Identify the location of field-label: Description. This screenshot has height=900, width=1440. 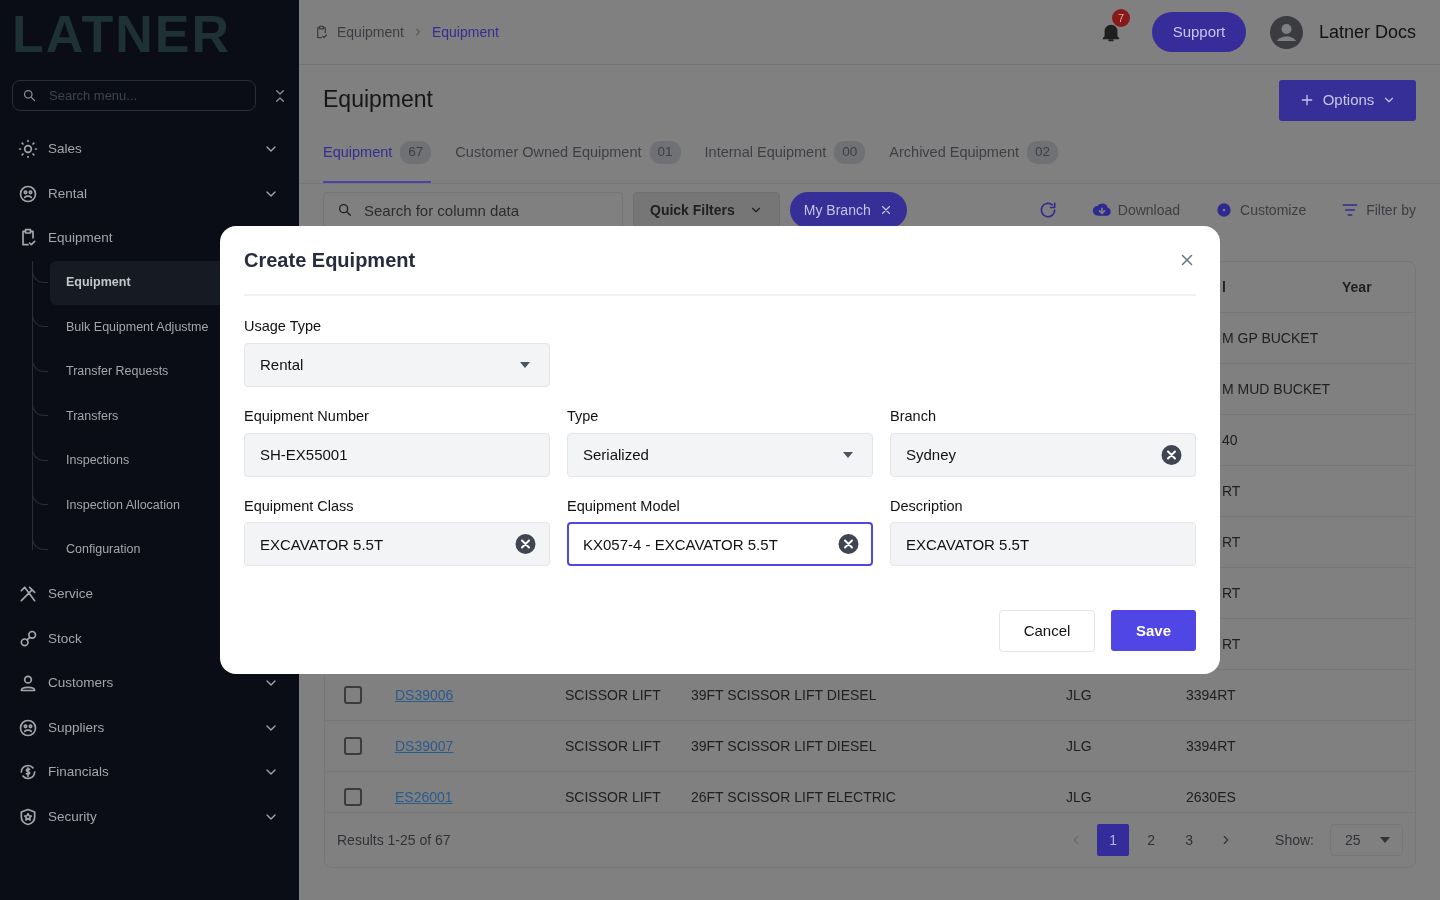
(927, 506).